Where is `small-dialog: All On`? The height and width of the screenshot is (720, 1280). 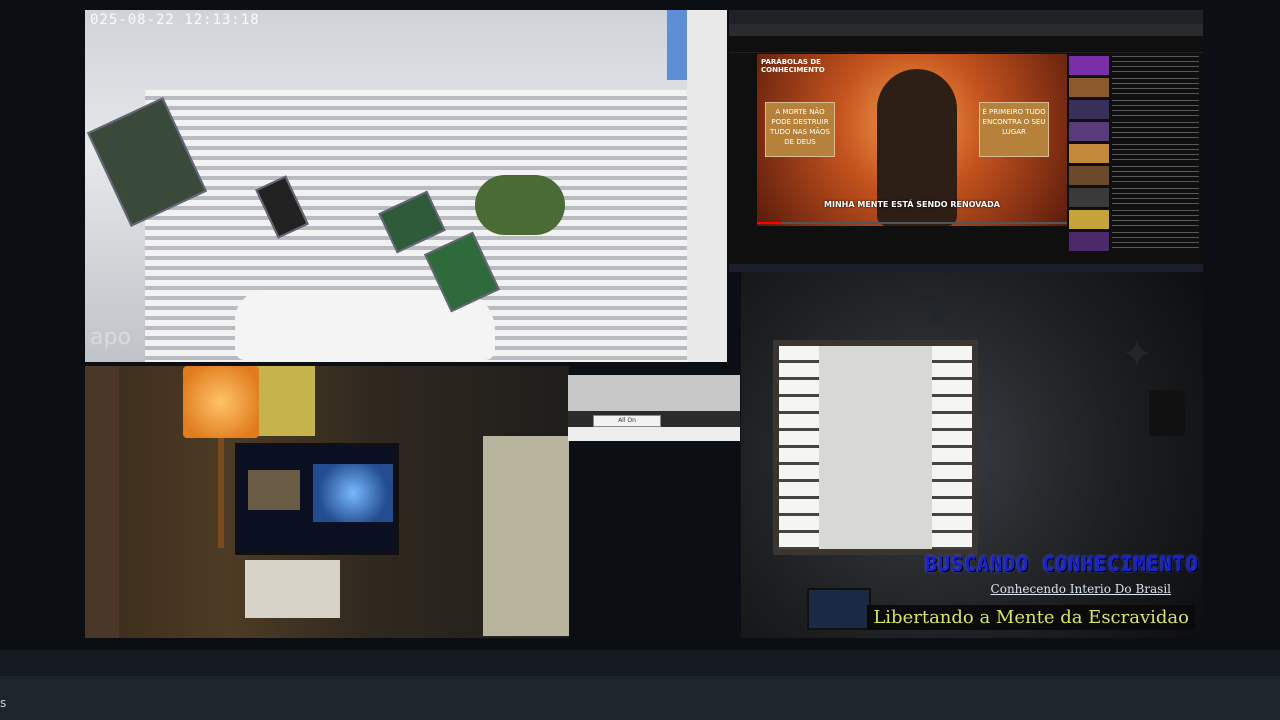 small-dialog: All On is located at coordinates (654, 408).